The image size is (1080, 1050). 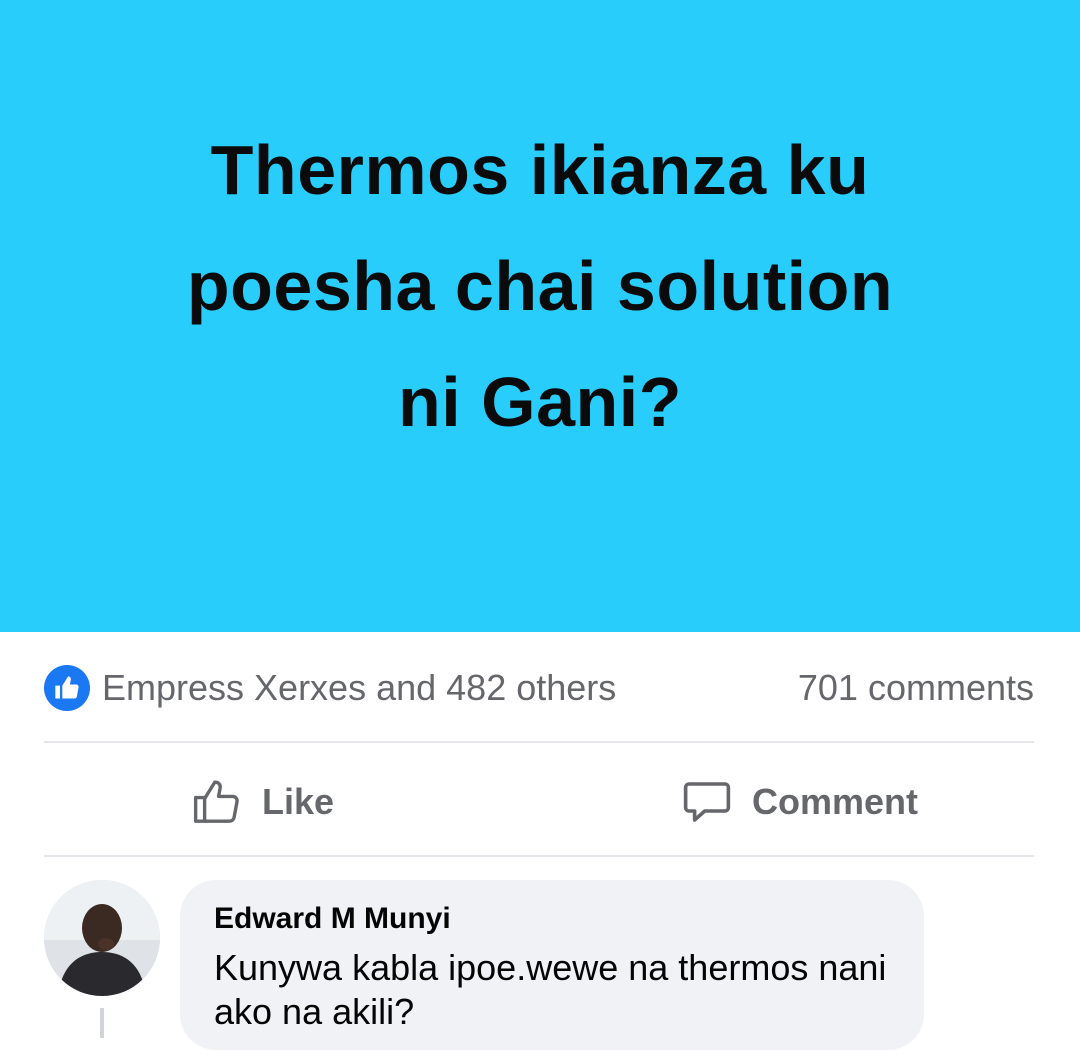 What do you see at coordinates (332, 919) in the screenshot?
I see `commenter-name: Edward M Munyi` at bounding box center [332, 919].